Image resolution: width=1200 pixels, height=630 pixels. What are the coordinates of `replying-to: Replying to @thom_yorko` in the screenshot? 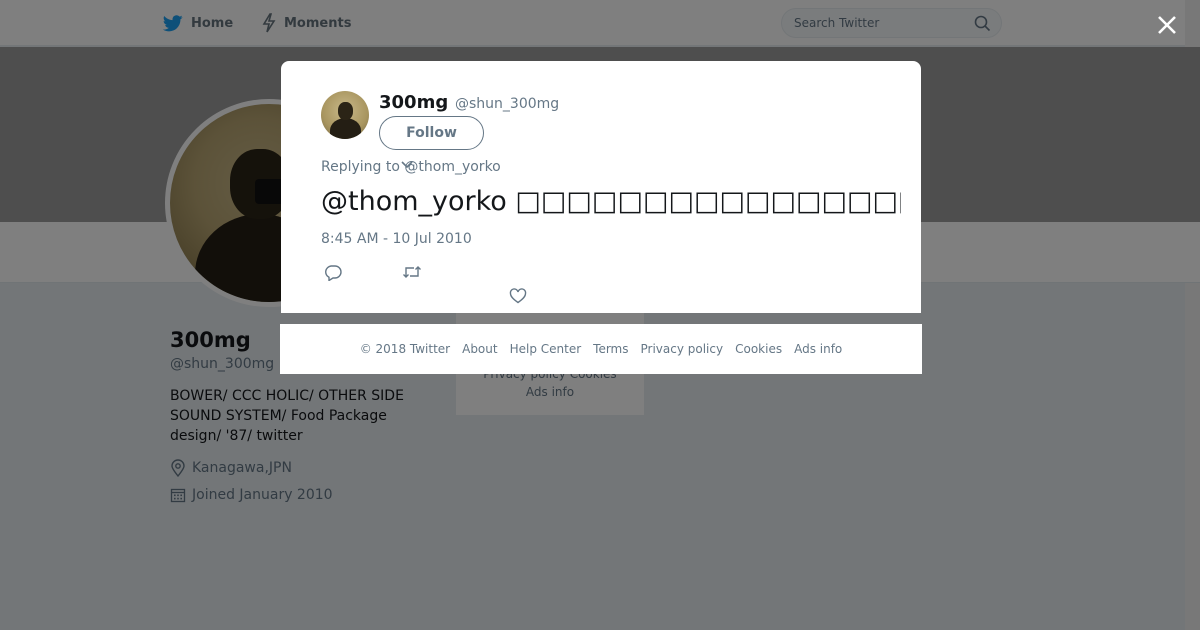 It's located at (411, 167).